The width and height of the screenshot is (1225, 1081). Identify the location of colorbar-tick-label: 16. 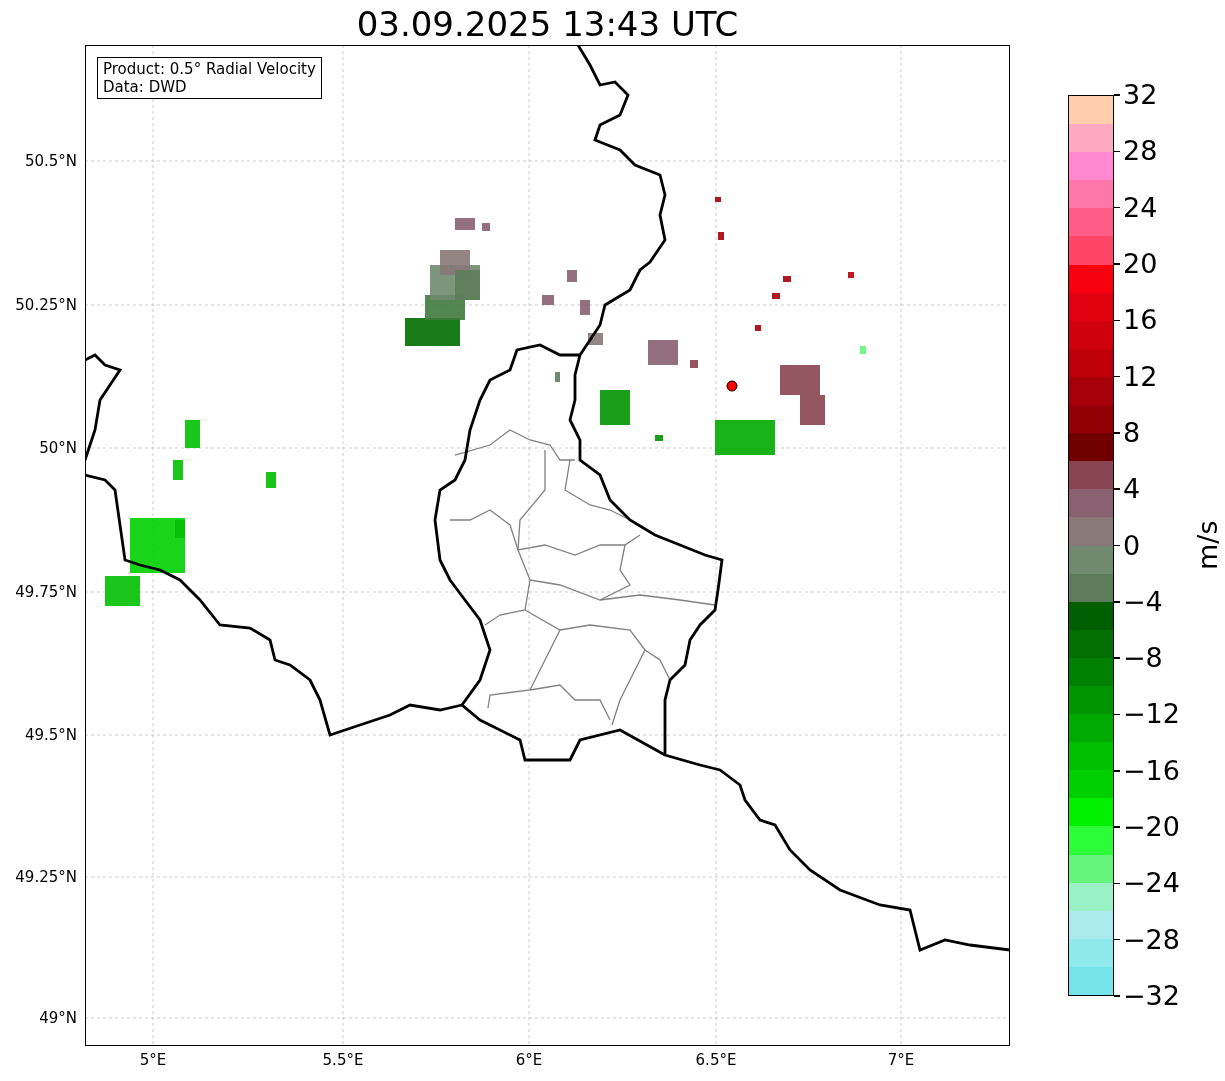
(1140, 320).